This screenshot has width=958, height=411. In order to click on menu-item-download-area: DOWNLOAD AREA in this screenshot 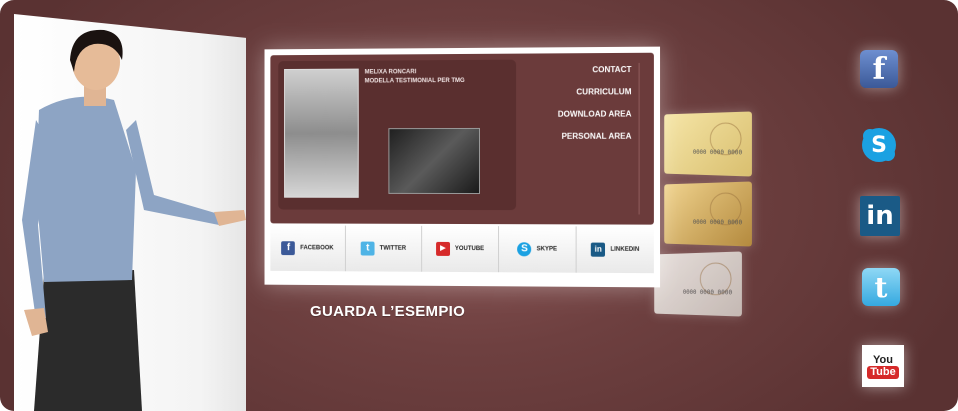, I will do `click(595, 120)`.